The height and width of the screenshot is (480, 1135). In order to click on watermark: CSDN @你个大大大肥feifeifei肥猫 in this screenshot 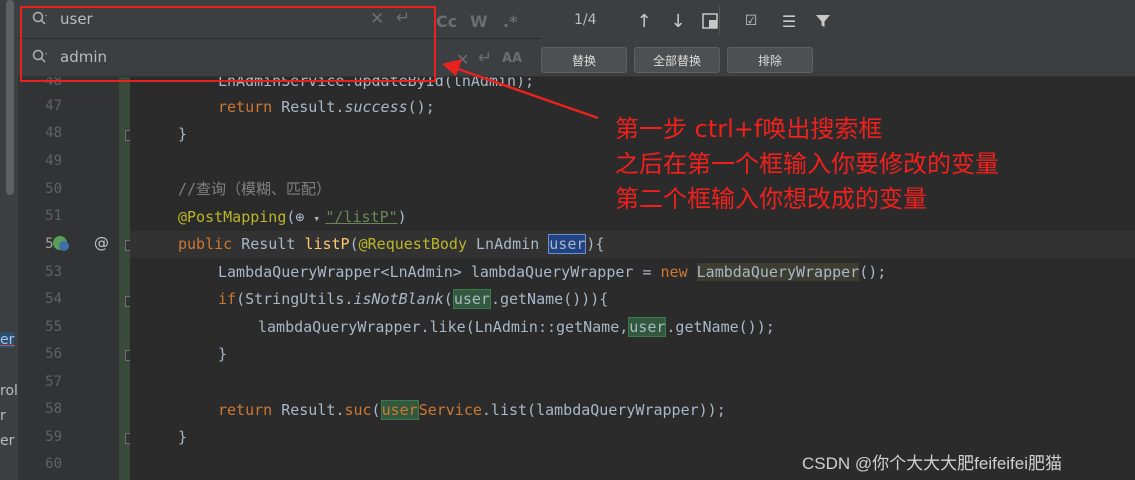, I will do `click(932, 463)`.